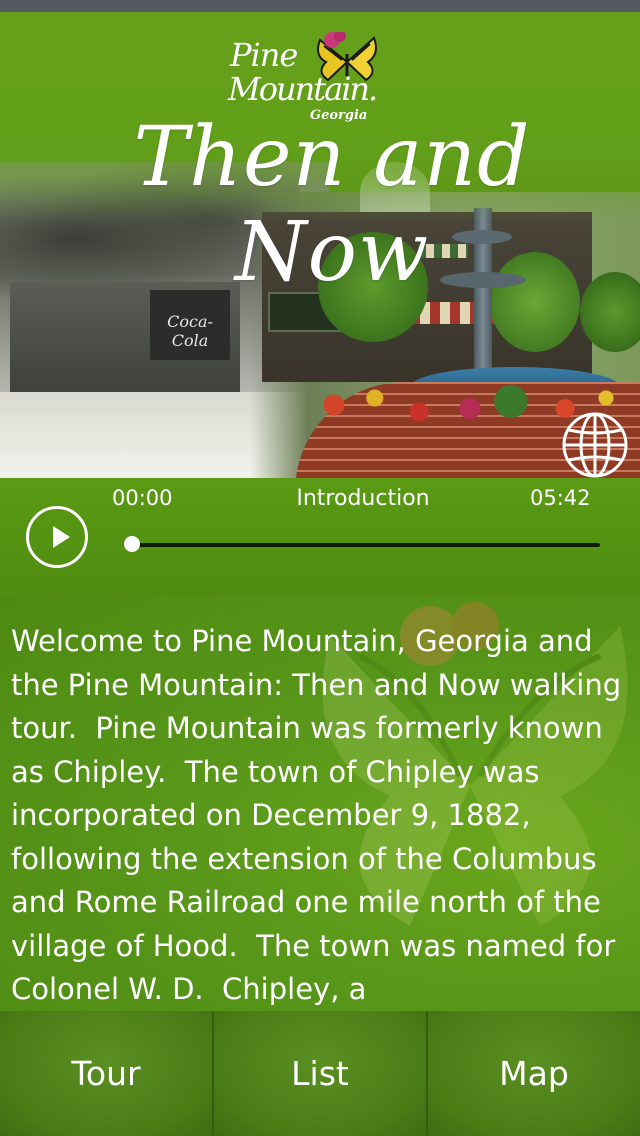 The image size is (640, 1136). Describe the element at coordinates (264, 55) in the screenshot. I see `logo-text-pine: Pine` at that location.